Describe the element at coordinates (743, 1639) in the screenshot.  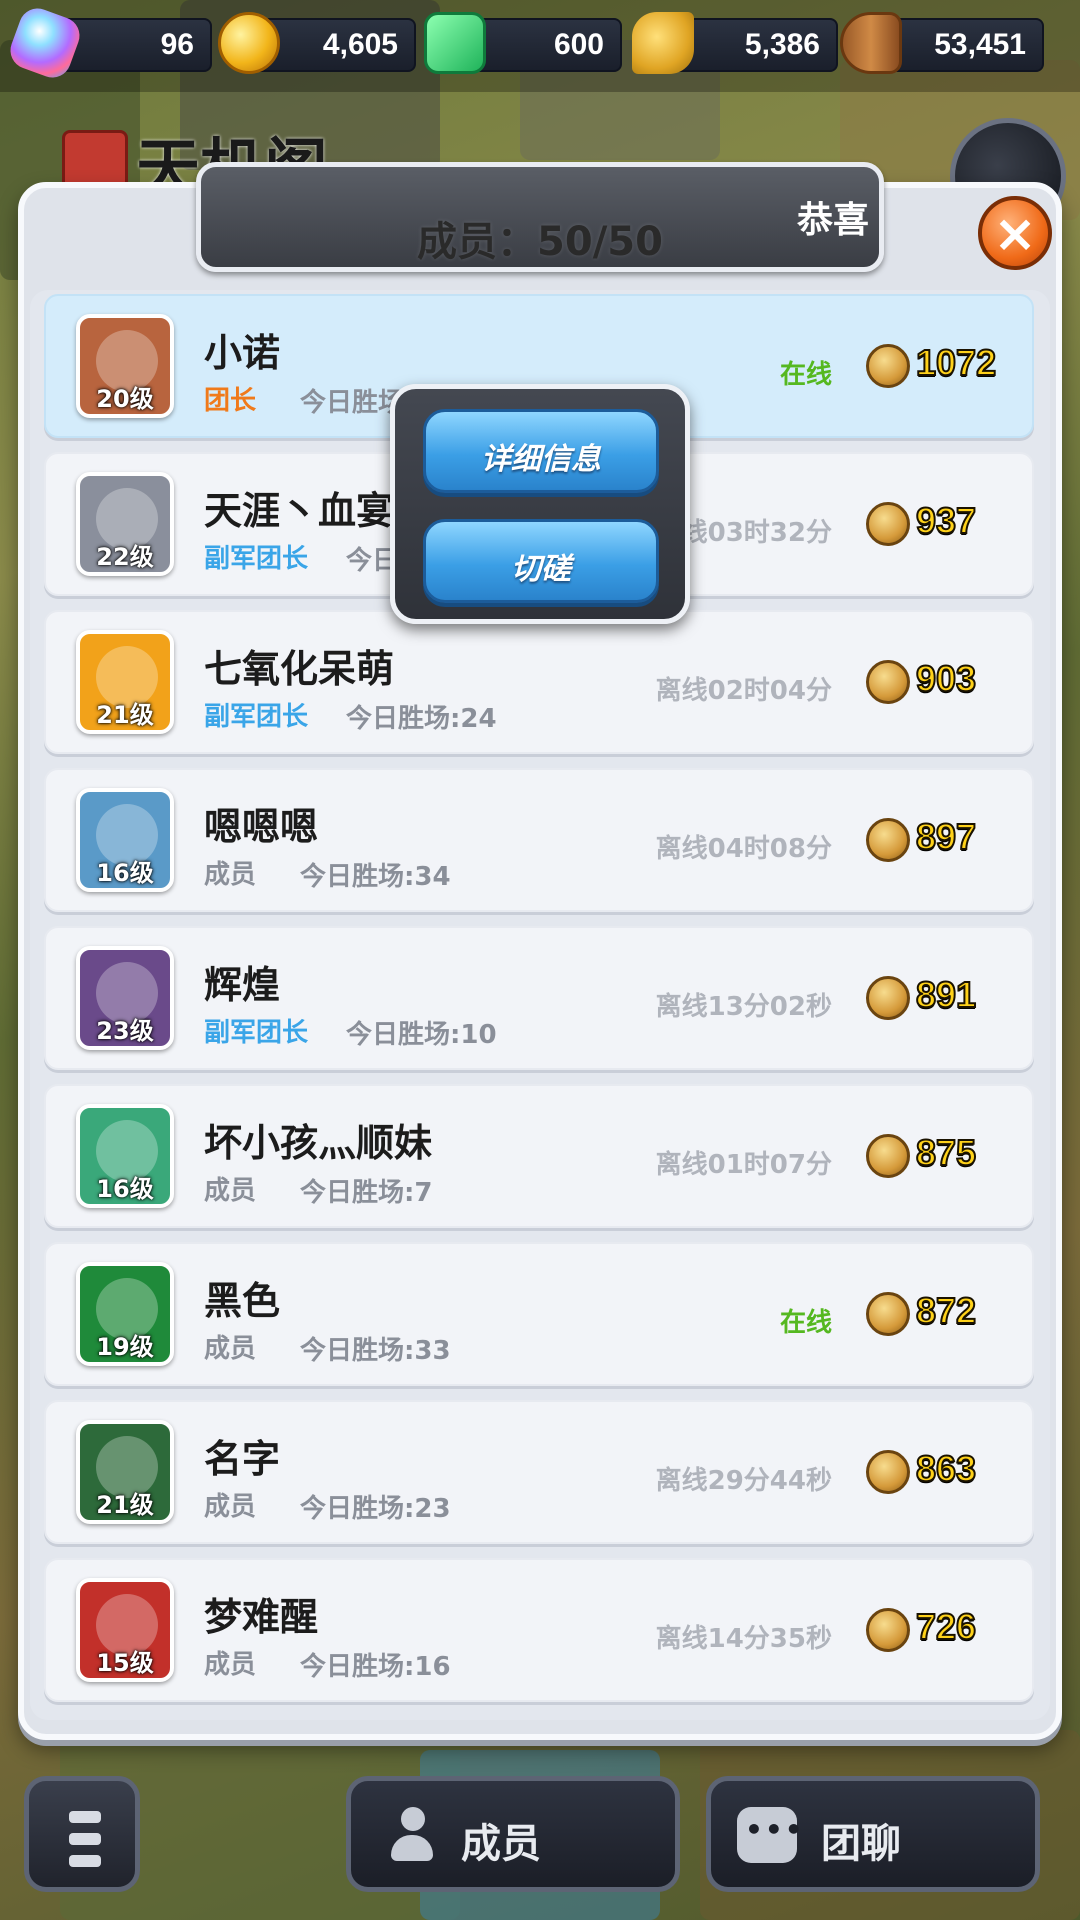
I see `online-status: 离线14分35秒` at that location.